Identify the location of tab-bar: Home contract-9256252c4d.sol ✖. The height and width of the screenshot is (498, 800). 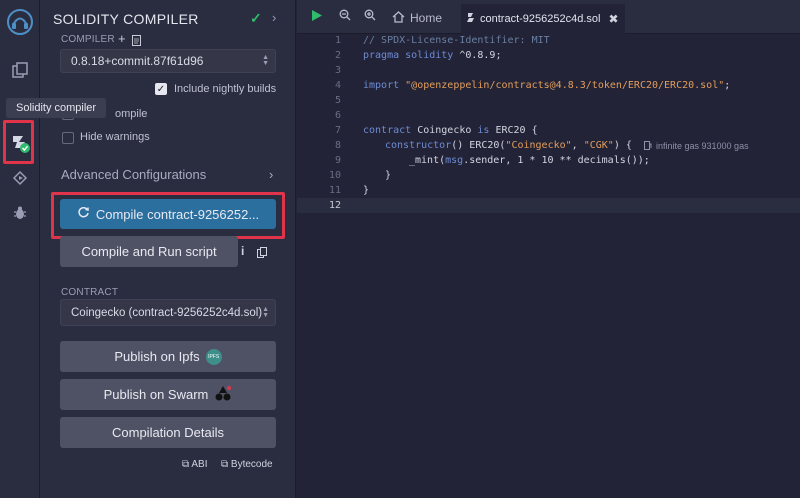
(548, 17).